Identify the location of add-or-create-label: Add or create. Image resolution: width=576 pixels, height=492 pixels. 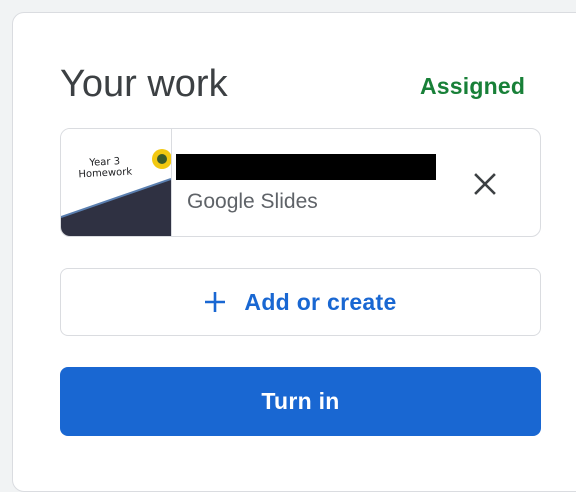
(320, 301).